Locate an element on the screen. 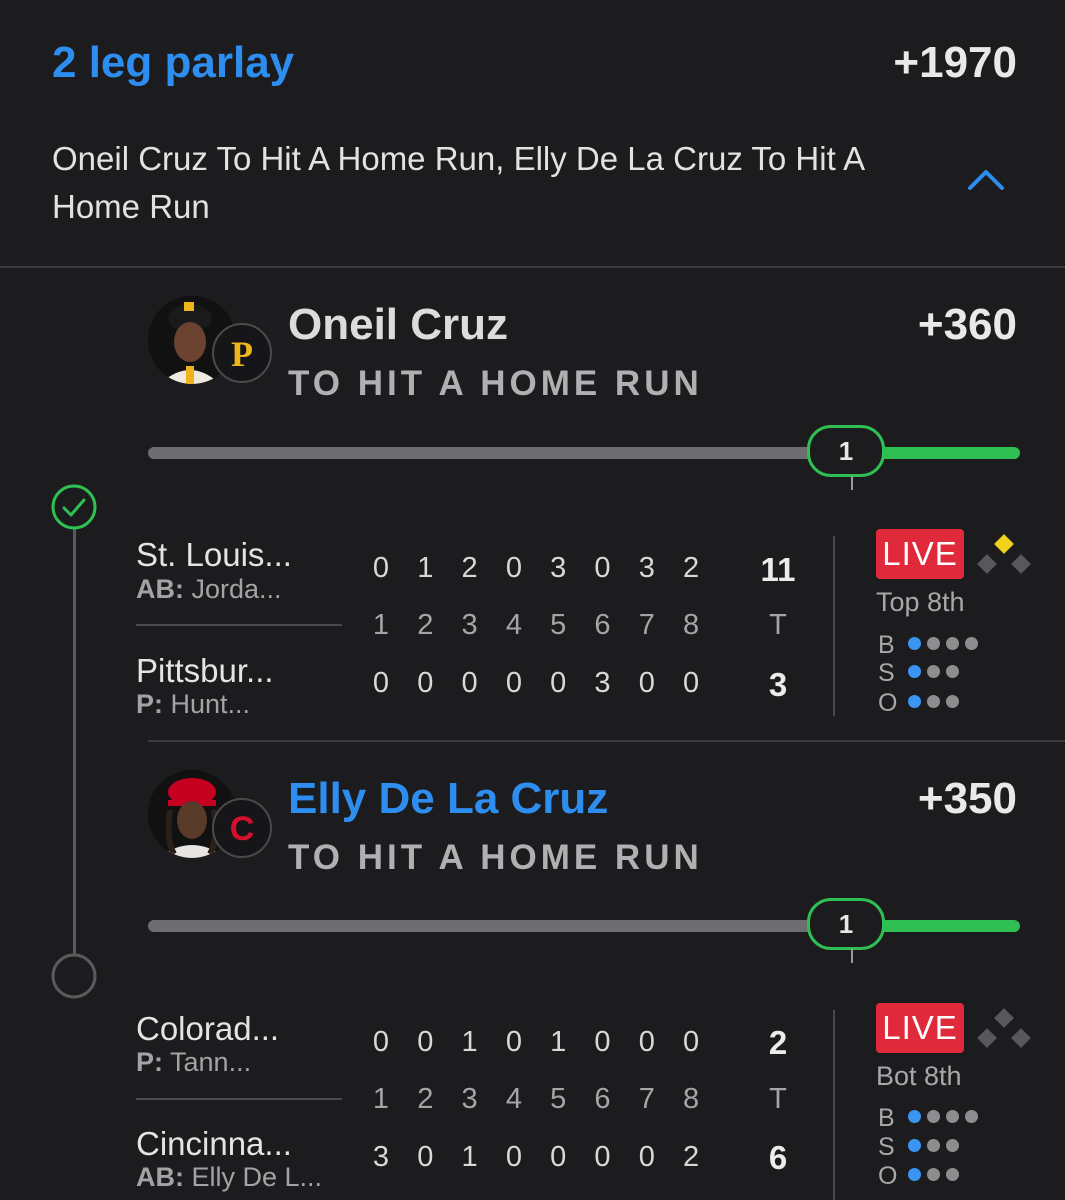  home-inning-score: 2 is located at coordinates (691, 1157).